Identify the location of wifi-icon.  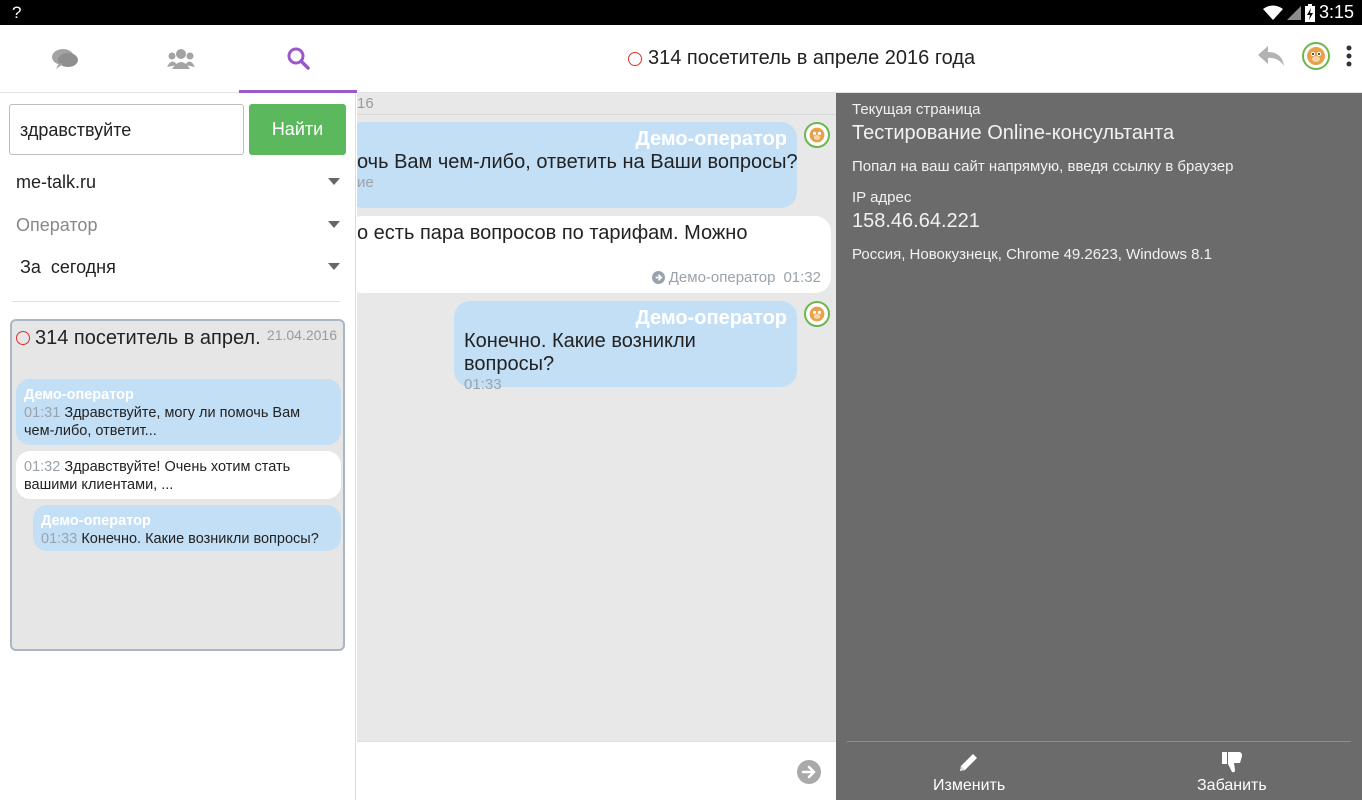
(1272, 12).